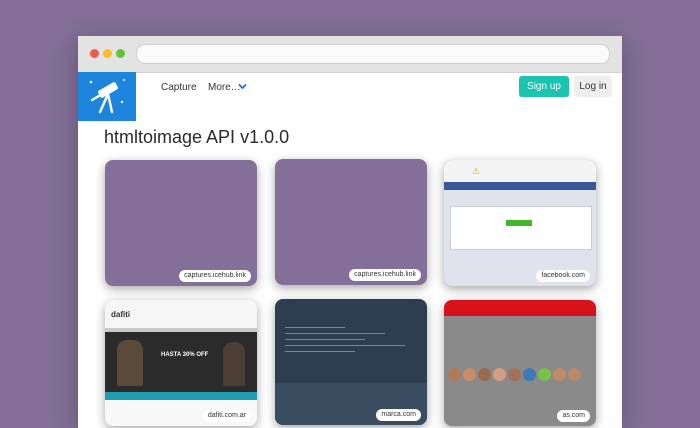 Image resolution: width=700 pixels, height=428 pixels. I want to click on maximize-window-dot, so click(120, 53).